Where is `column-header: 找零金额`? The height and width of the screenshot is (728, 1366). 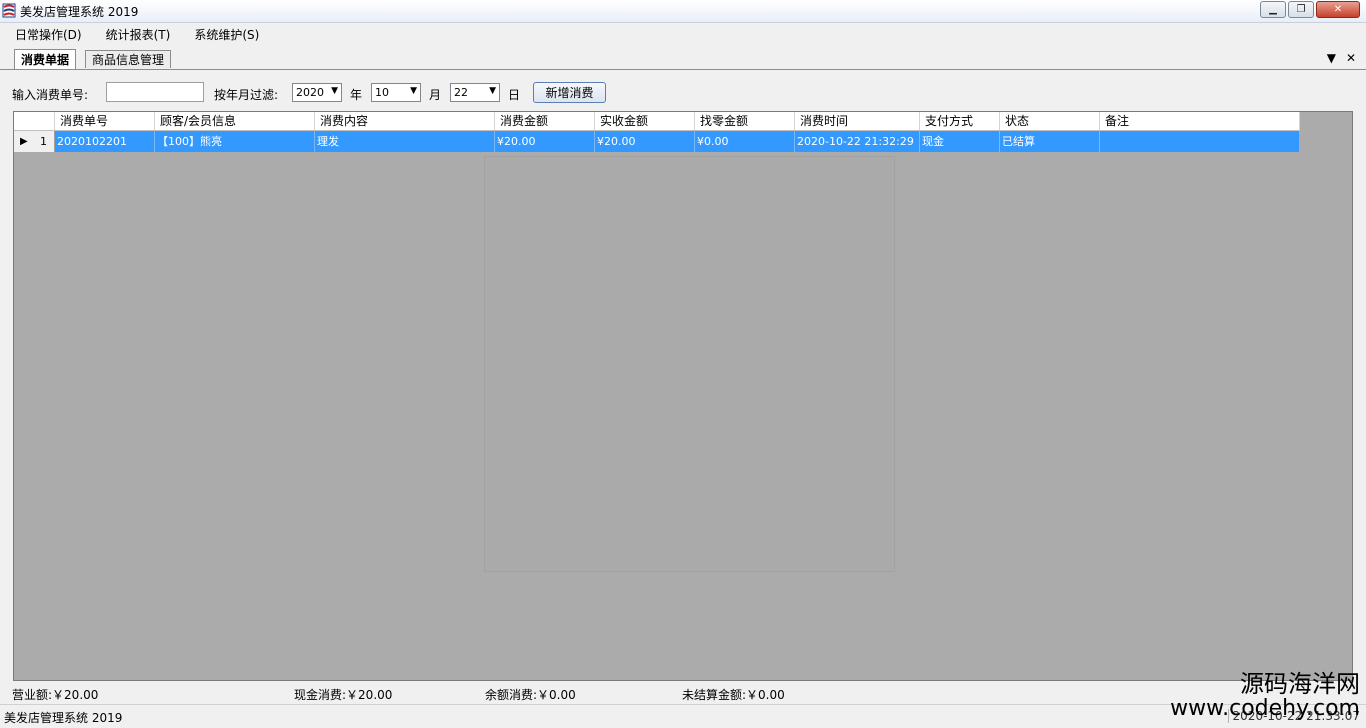
column-header: 找零金额 is located at coordinates (745, 121).